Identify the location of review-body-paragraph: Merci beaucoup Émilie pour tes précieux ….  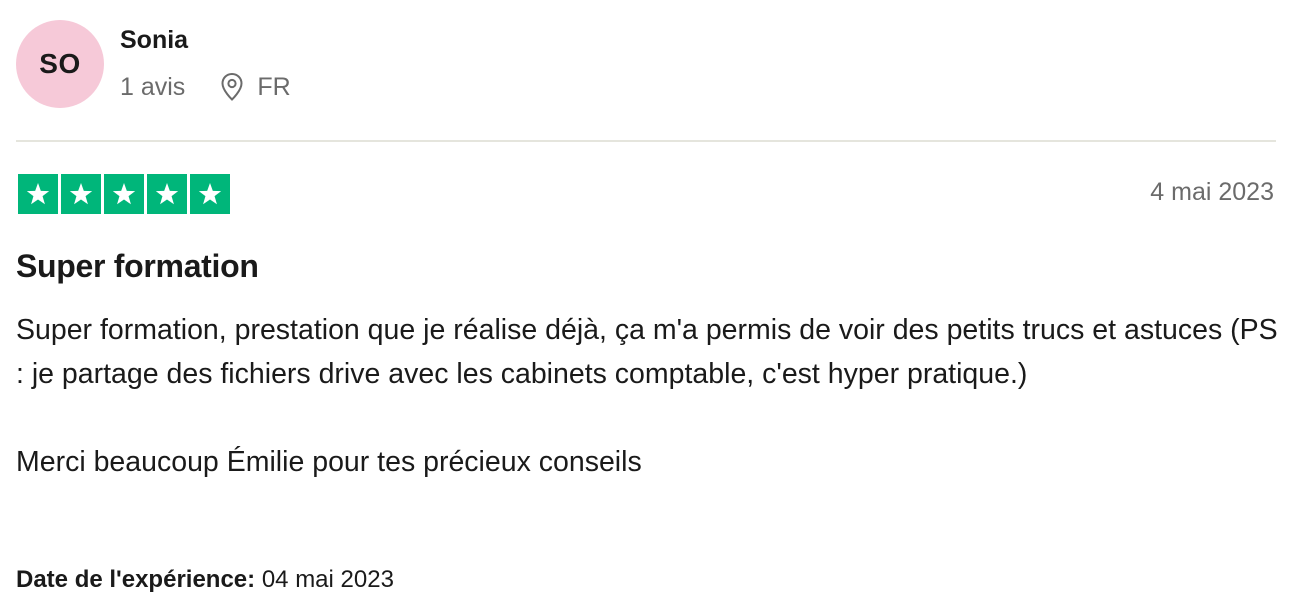
(329, 462).